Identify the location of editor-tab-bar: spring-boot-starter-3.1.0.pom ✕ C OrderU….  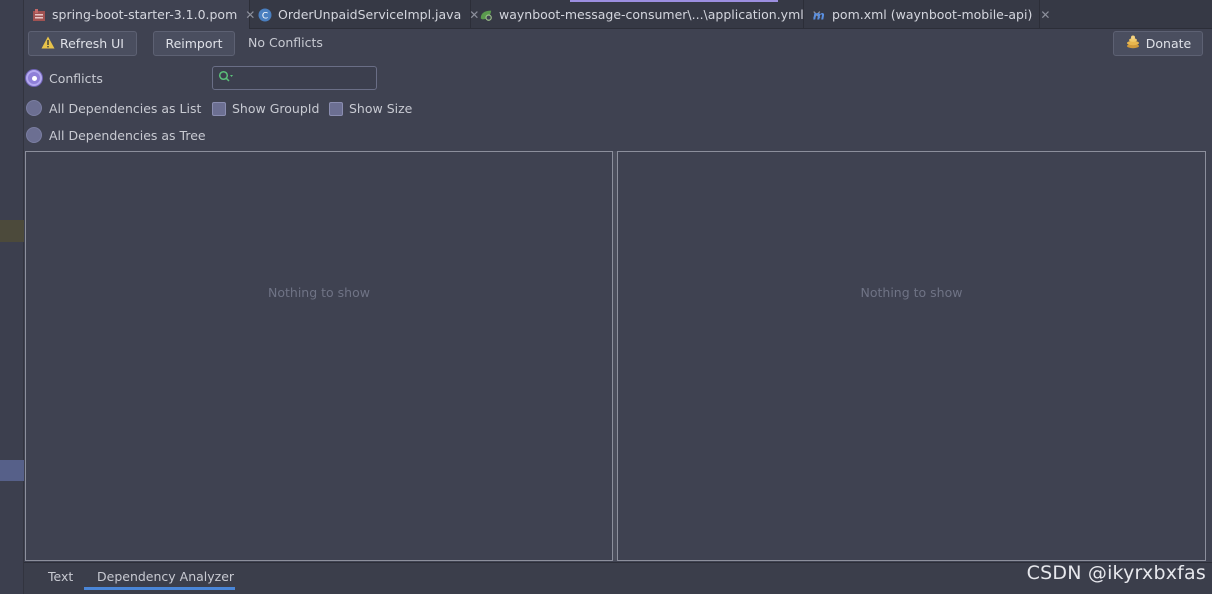
(618, 14).